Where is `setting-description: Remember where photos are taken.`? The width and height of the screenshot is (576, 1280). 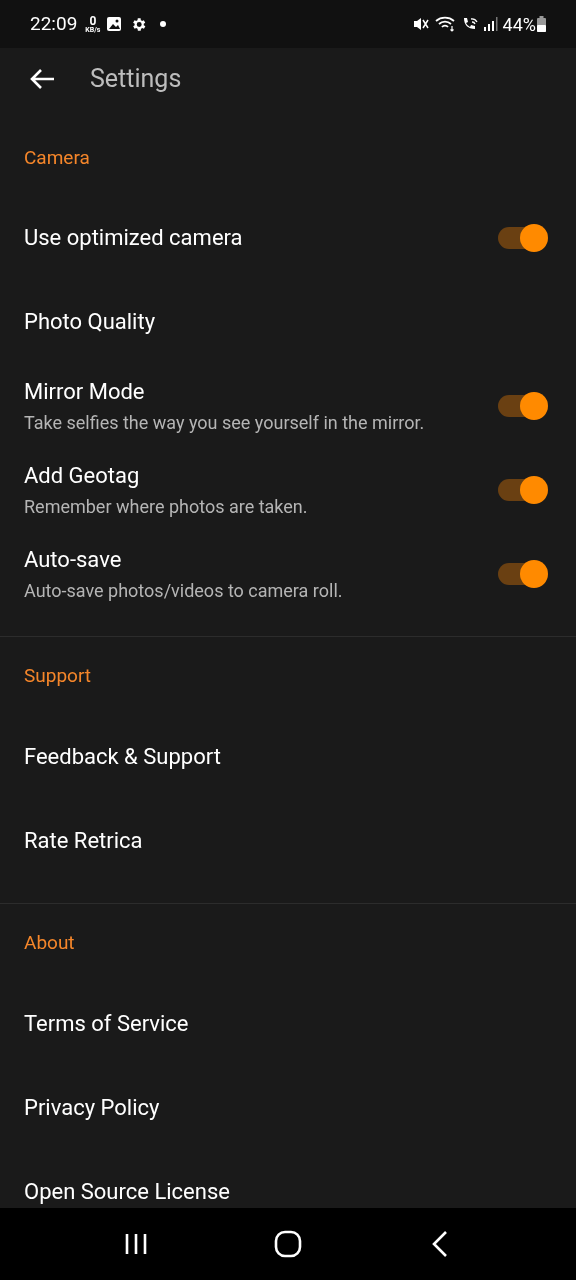 setting-description: Remember where photos are taken. is located at coordinates (166, 506).